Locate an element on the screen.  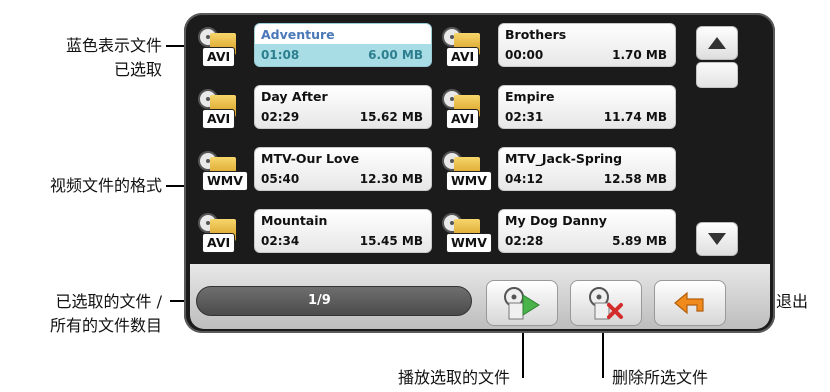
file-tile: WMV My Dog Danny 02:28 5.89 MB is located at coordinates (558, 231).